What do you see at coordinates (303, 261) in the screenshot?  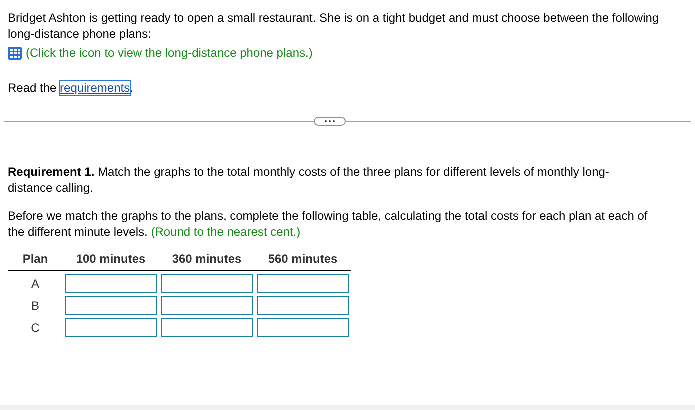 I see `column-header: 560 minutes` at bounding box center [303, 261].